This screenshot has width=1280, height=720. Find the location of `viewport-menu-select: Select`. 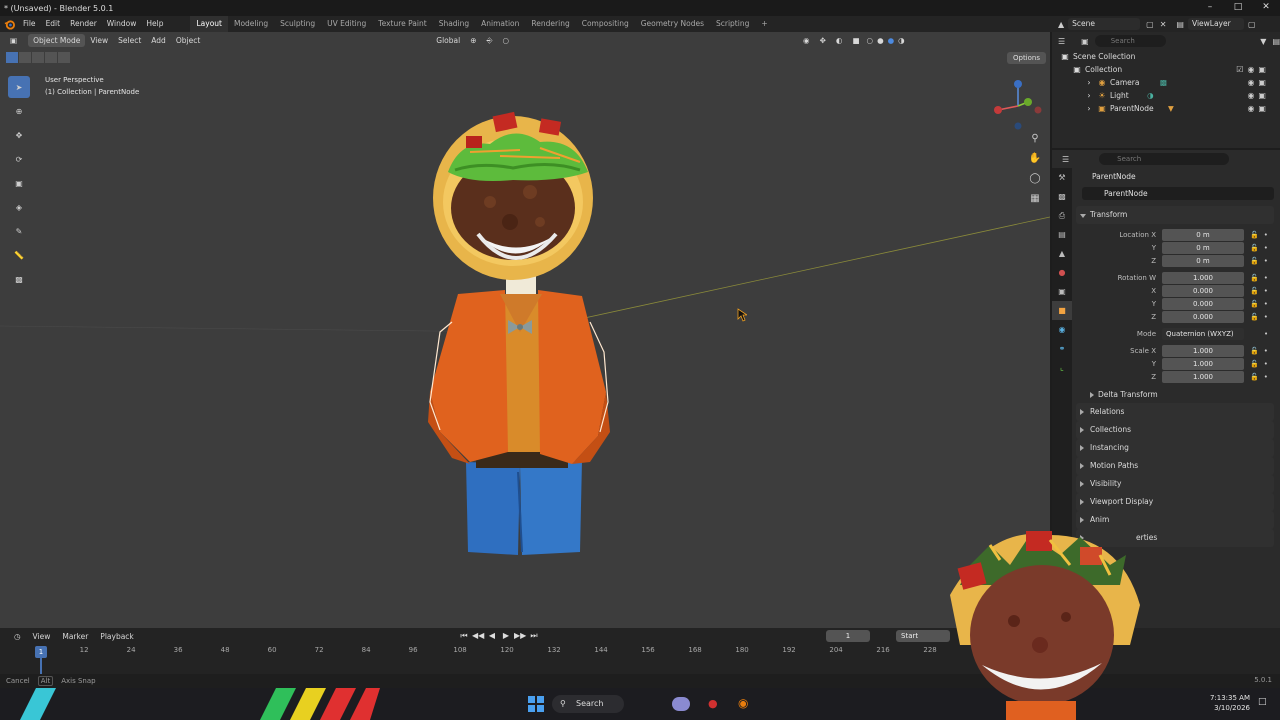

viewport-menu-select: Select is located at coordinates (129, 40).